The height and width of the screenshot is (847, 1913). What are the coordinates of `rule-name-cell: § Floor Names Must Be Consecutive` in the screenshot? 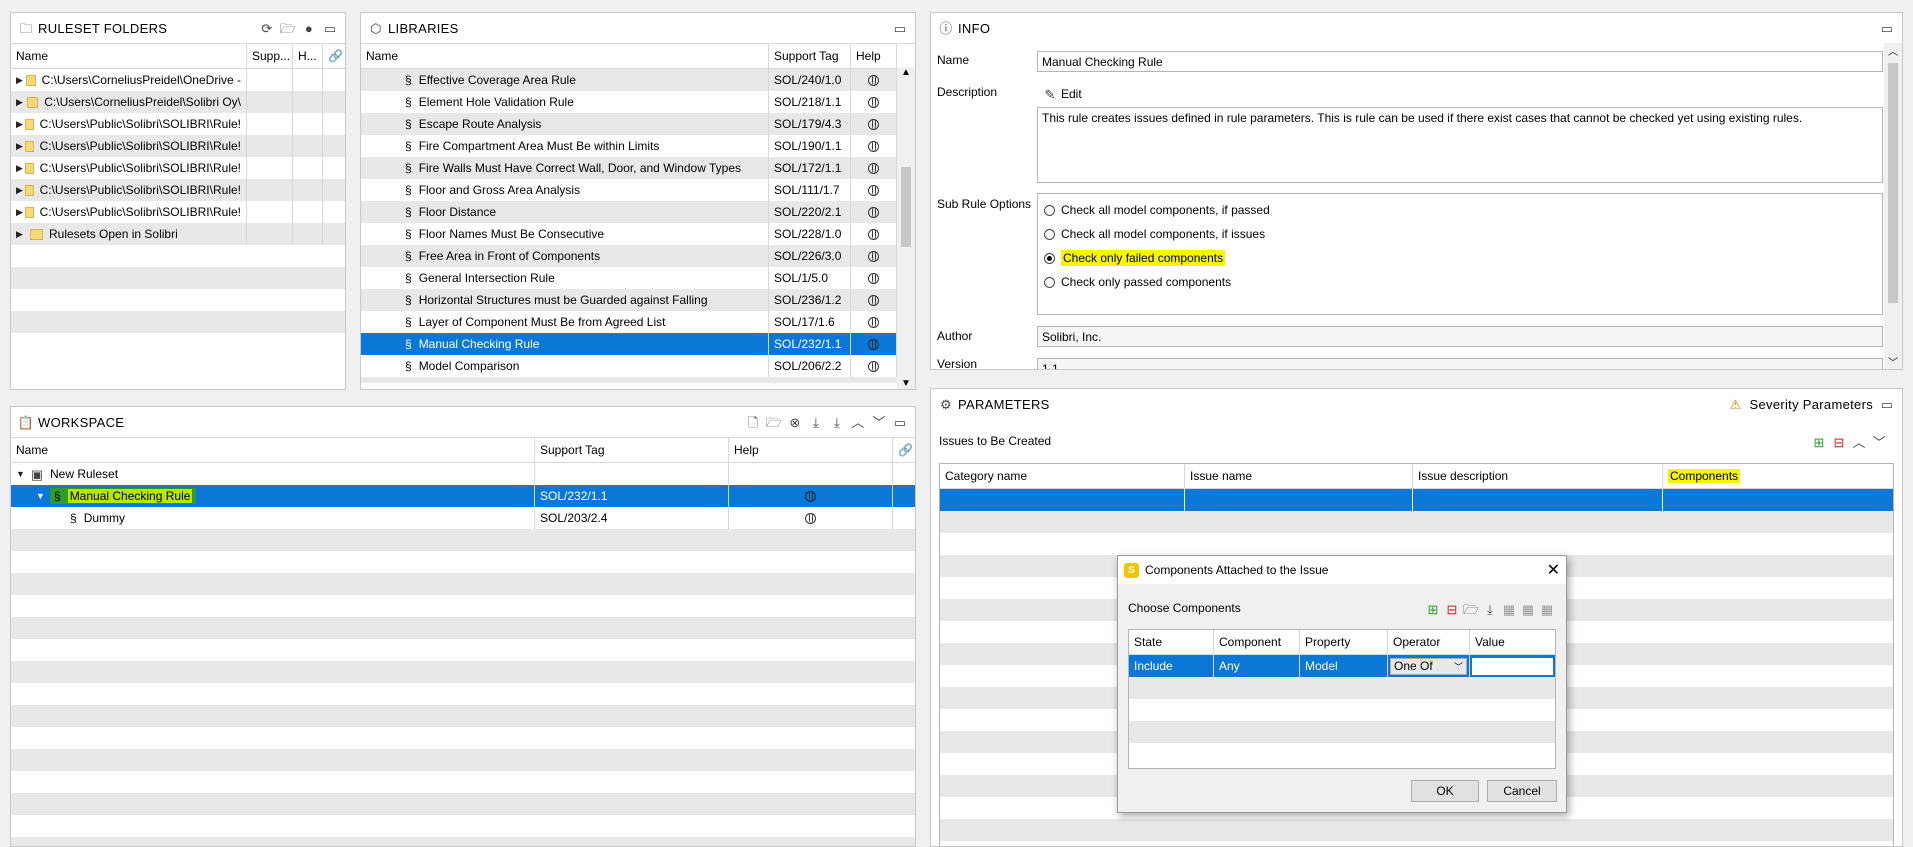 It's located at (565, 234).